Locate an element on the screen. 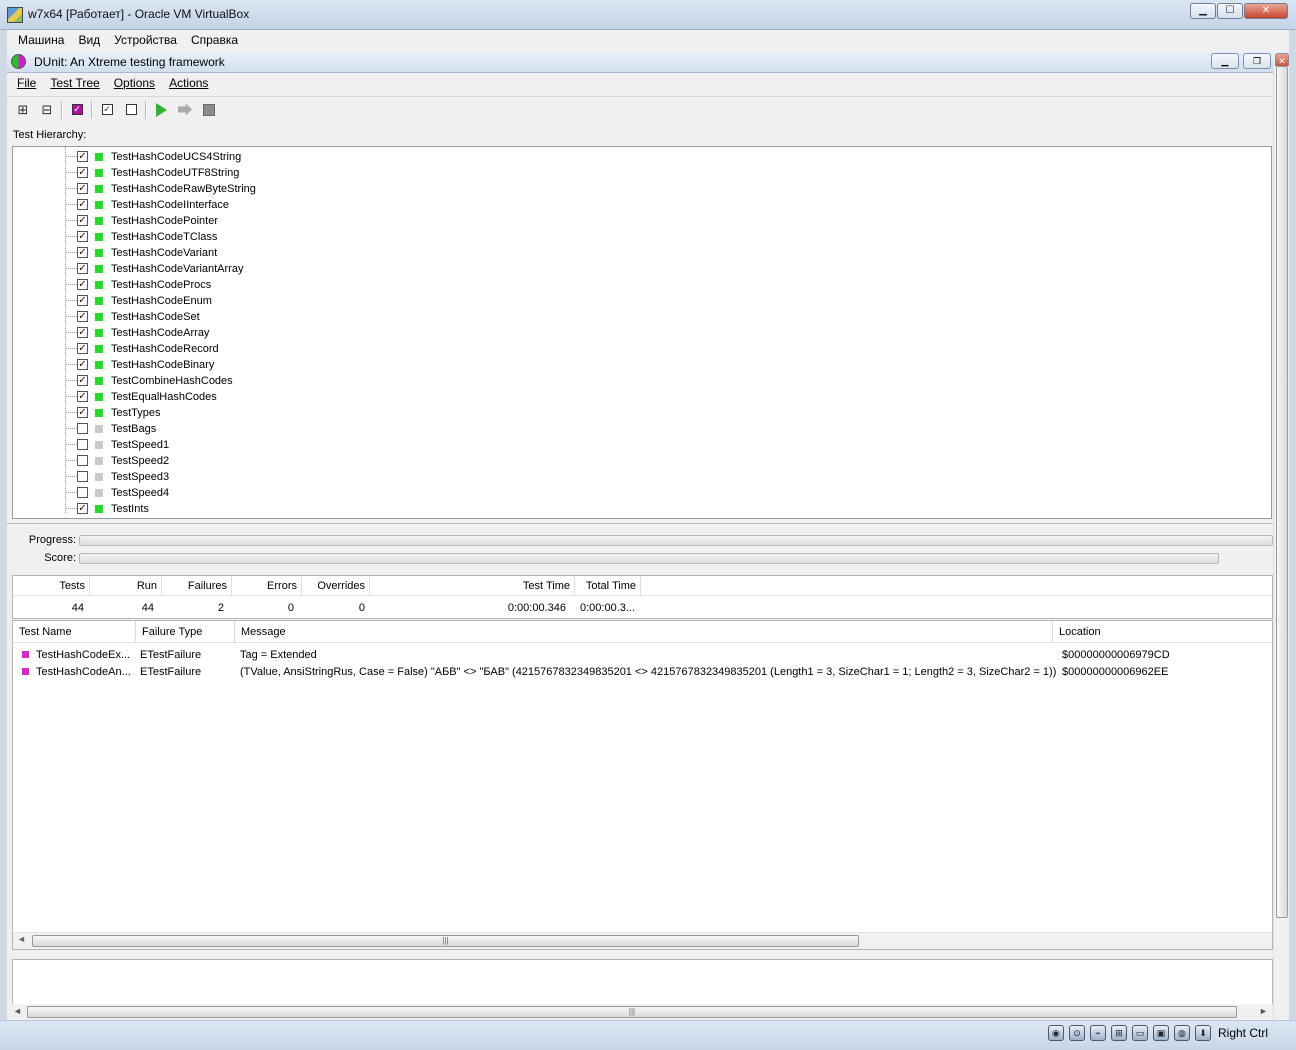 This screenshot has height=1050, width=1296. tree-node: TestSpeed4 is located at coordinates (642, 493).